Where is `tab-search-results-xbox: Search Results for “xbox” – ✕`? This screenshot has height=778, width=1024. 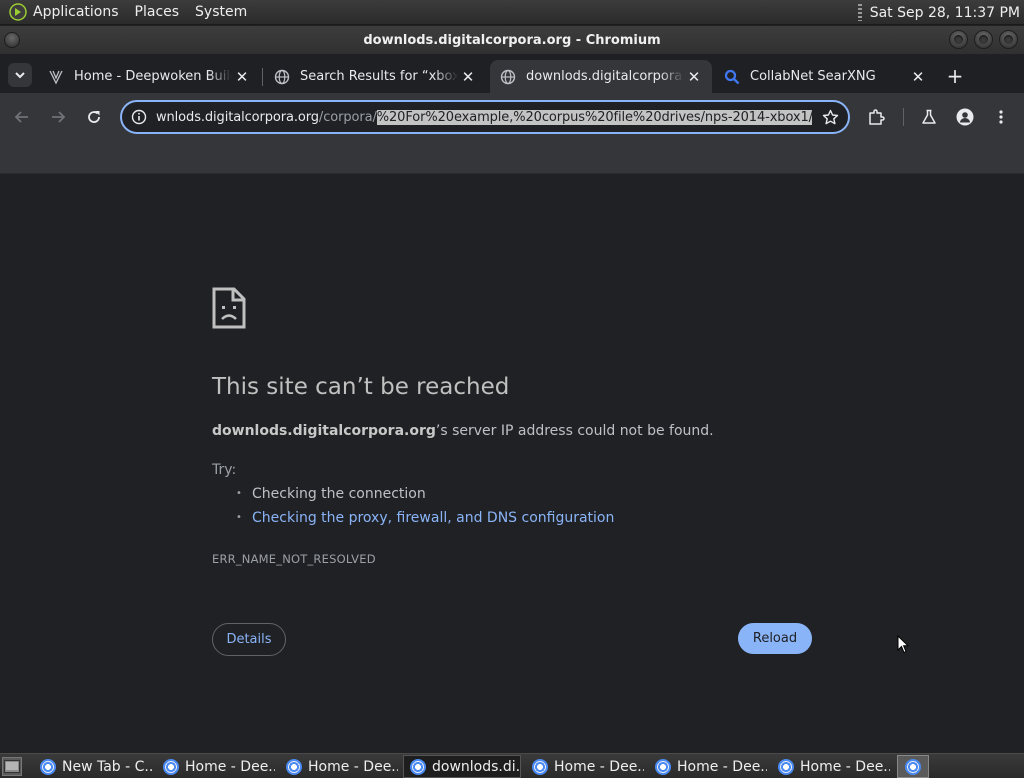 tab-search-results-xbox: Search Results for “xbox” – ✕ is located at coordinates (375, 76).